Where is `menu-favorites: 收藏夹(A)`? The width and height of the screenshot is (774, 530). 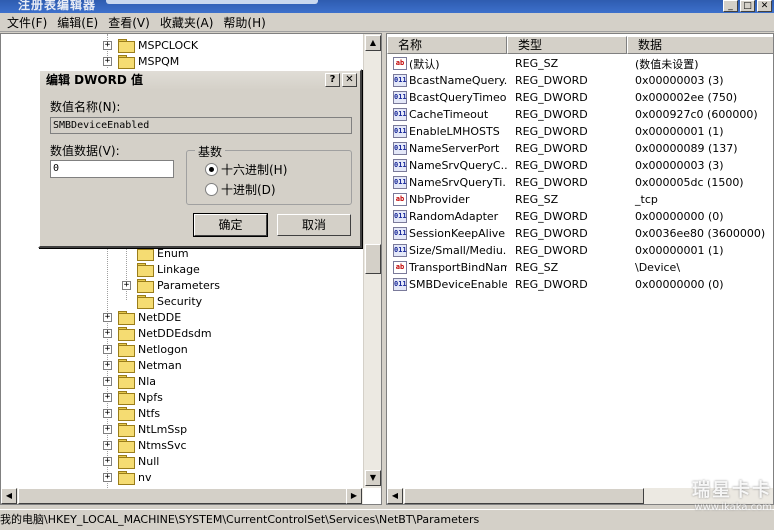
menu-favorites: 收藏夹(A) is located at coordinates (187, 22).